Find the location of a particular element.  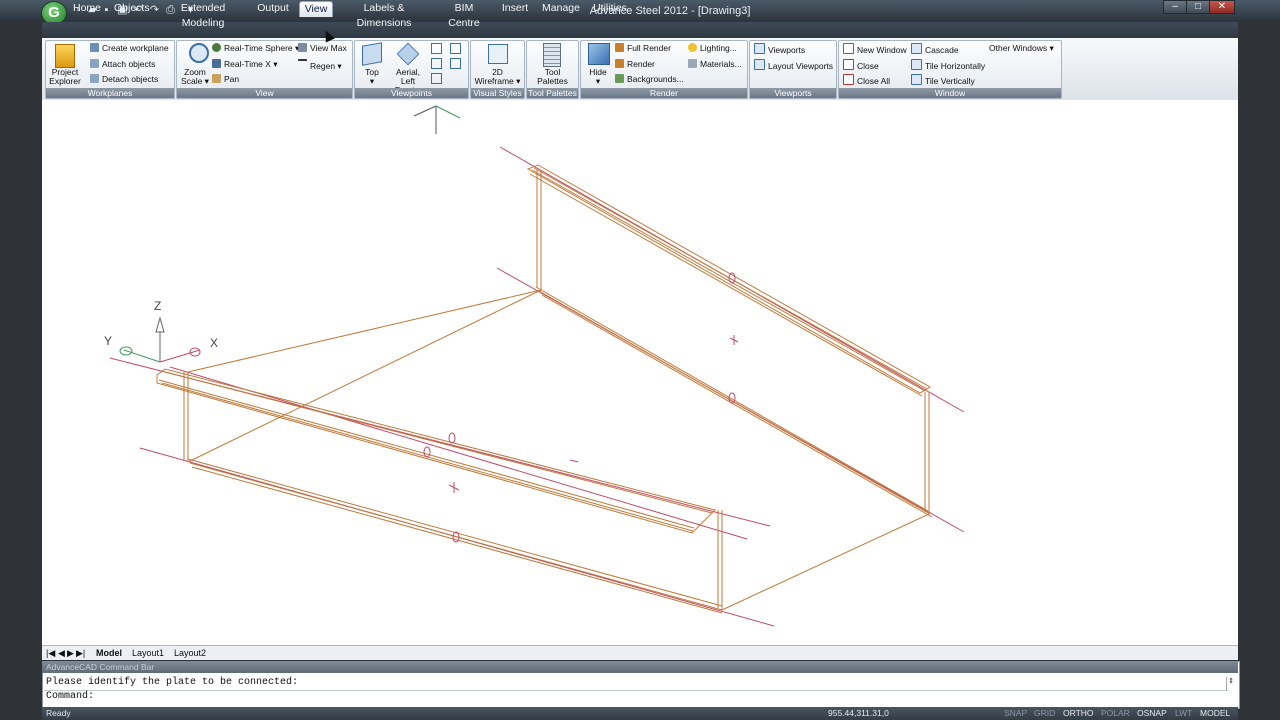

layout-tab-bar is located at coordinates (640, 652).